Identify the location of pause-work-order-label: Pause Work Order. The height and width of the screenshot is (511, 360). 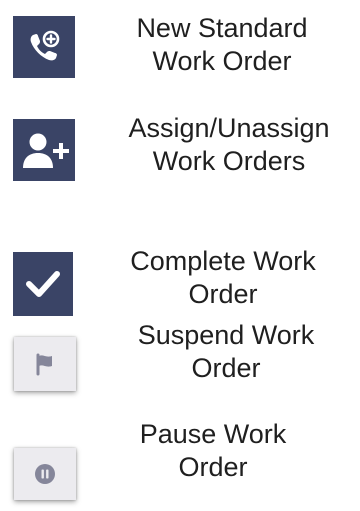
(213, 451).